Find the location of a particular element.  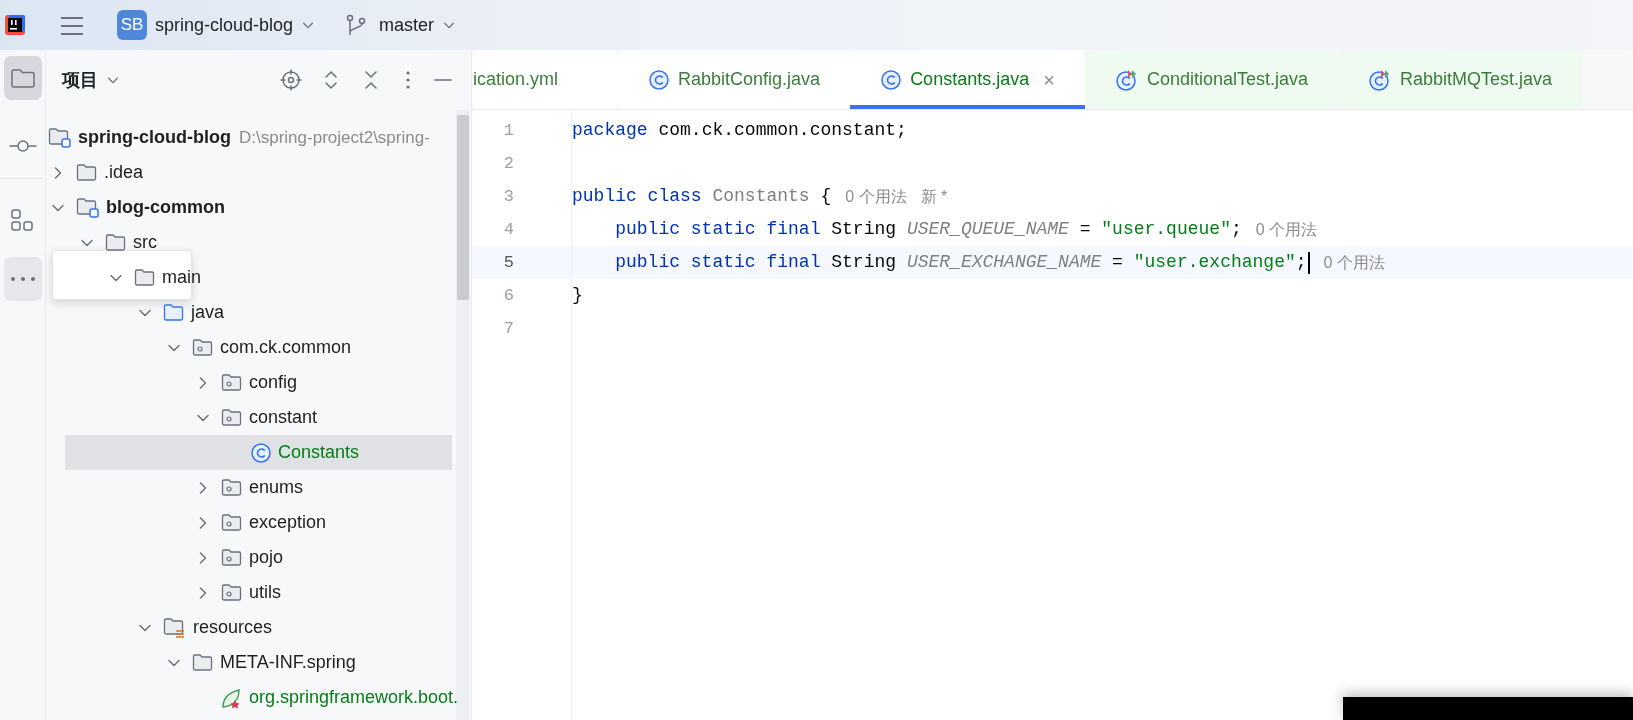

minimize-icon is located at coordinates (443, 80).